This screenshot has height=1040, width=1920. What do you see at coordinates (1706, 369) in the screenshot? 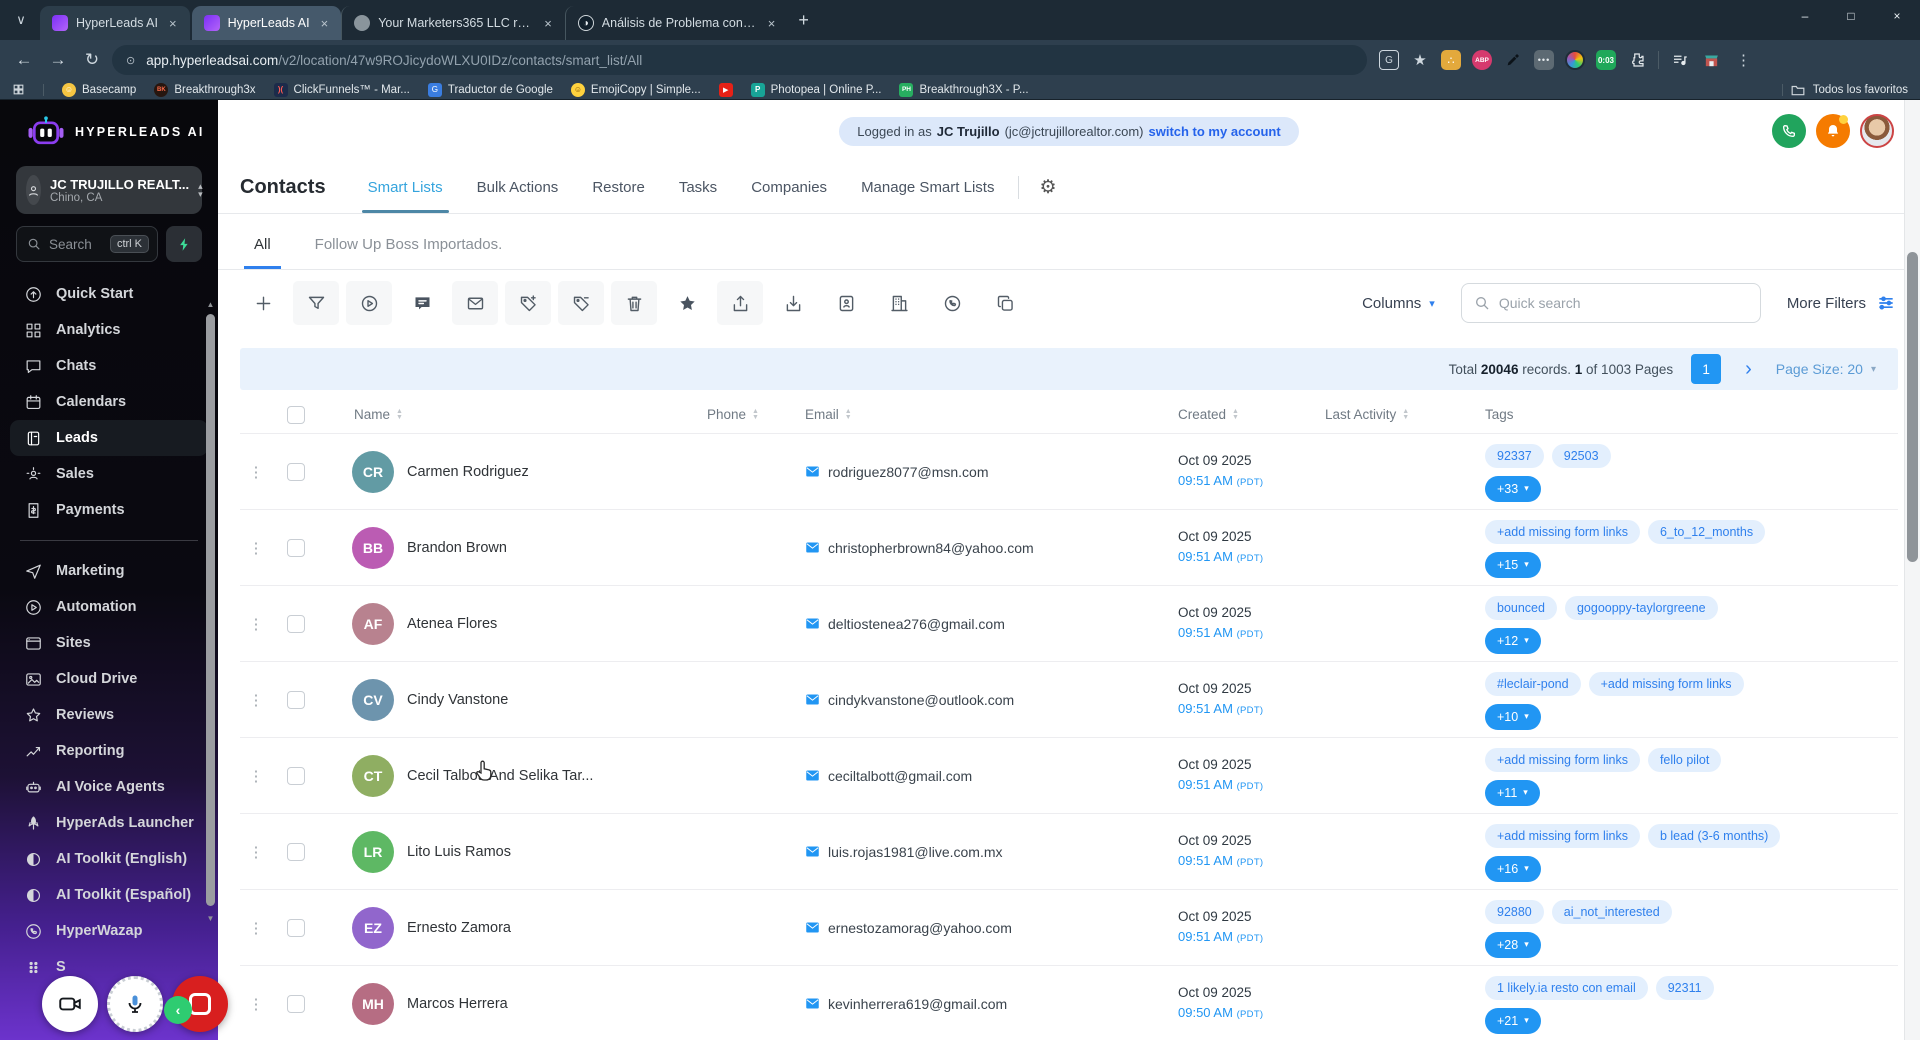
I see `page-number-button: 1` at bounding box center [1706, 369].